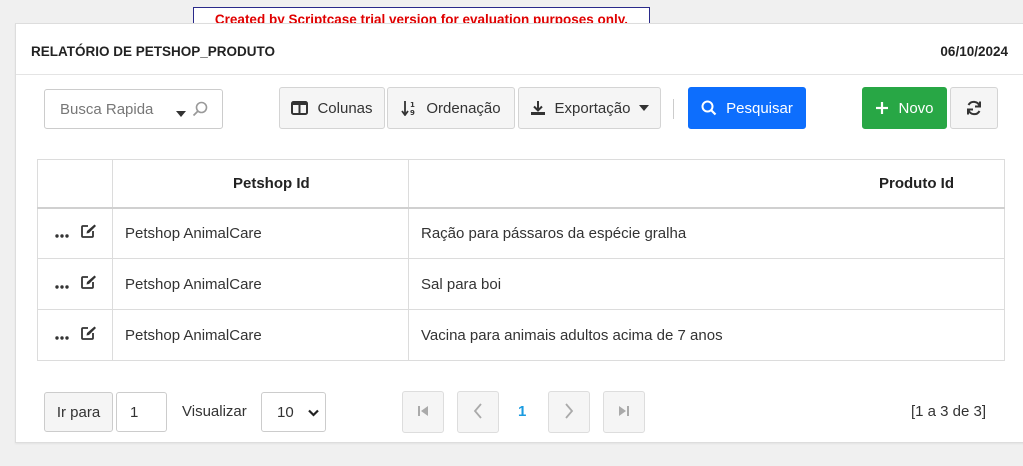 The height and width of the screenshot is (466, 1023). I want to click on goto-page-button: Ir para, so click(78, 412).